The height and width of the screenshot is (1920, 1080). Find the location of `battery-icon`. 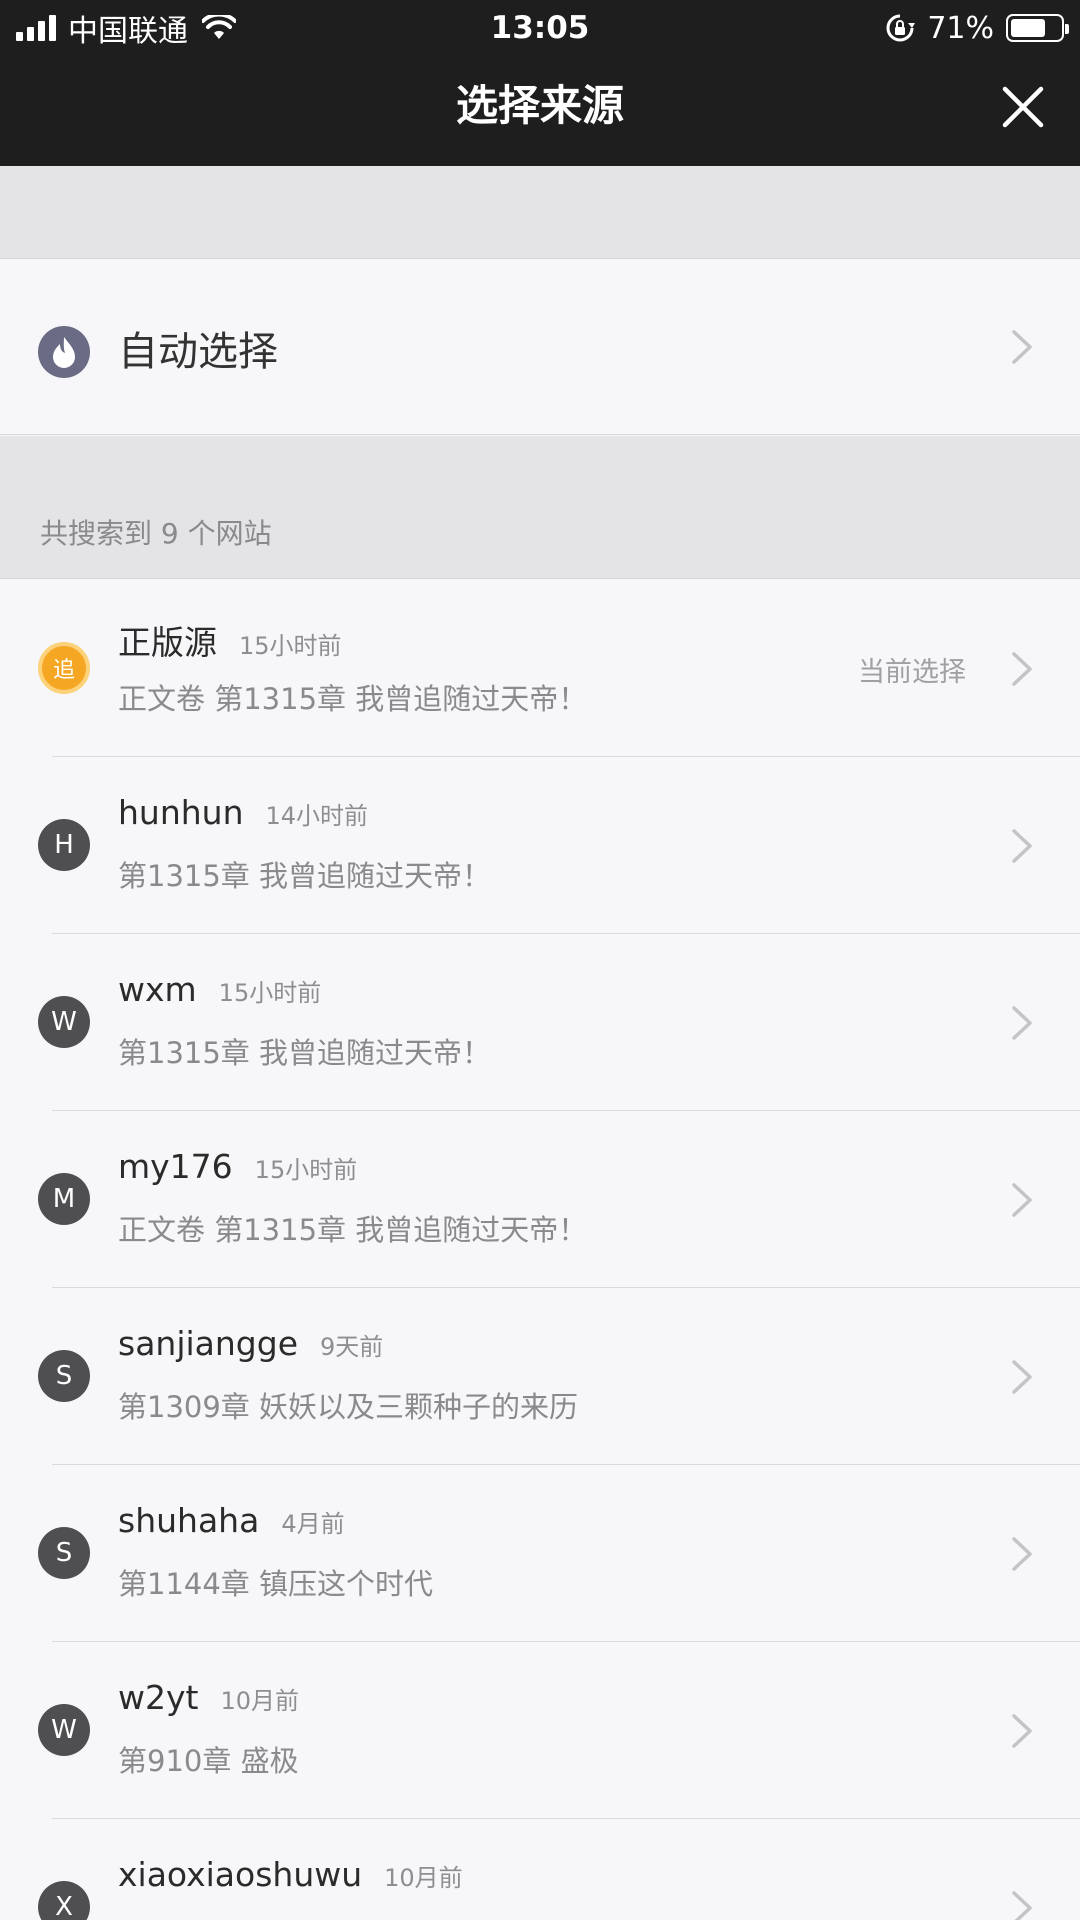

battery-icon is located at coordinates (1037, 28).